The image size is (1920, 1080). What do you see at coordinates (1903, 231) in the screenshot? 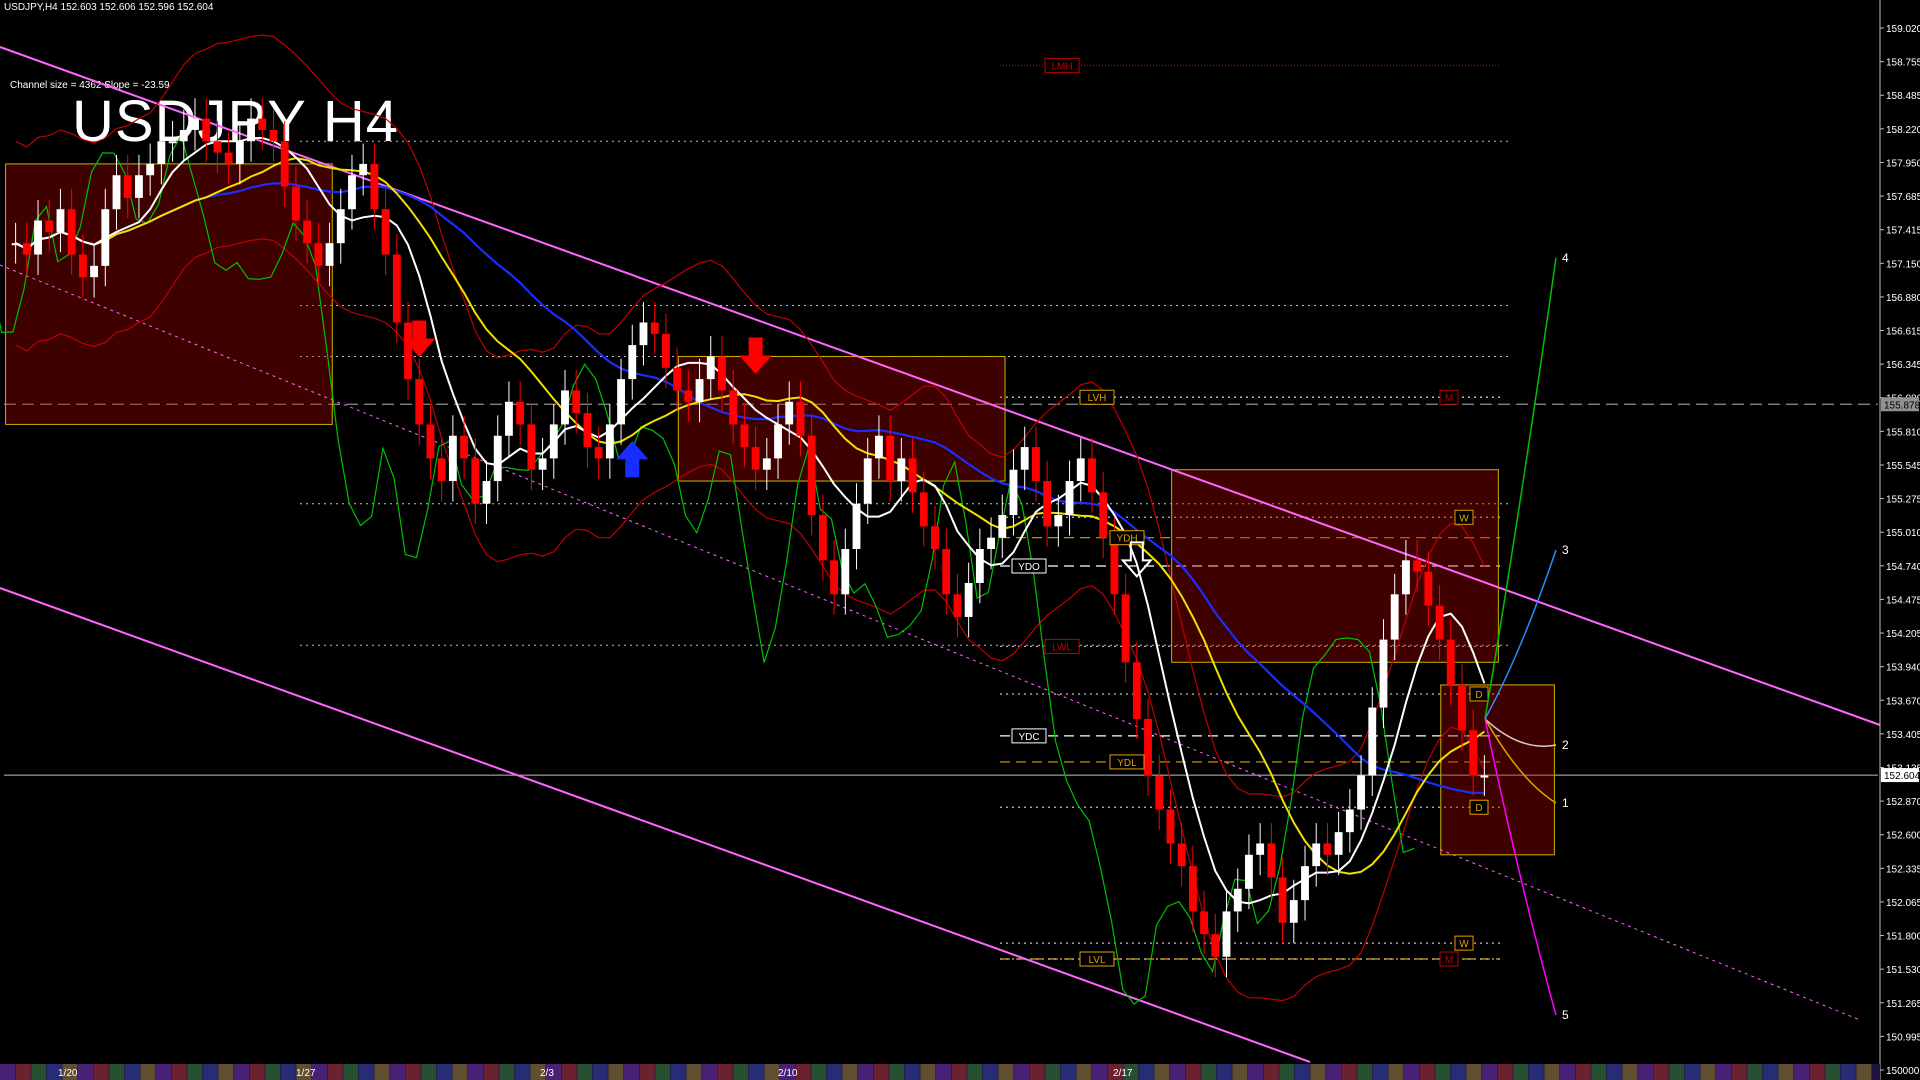
I see `y-tick-label: 157.415` at bounding box center [1903, 231].